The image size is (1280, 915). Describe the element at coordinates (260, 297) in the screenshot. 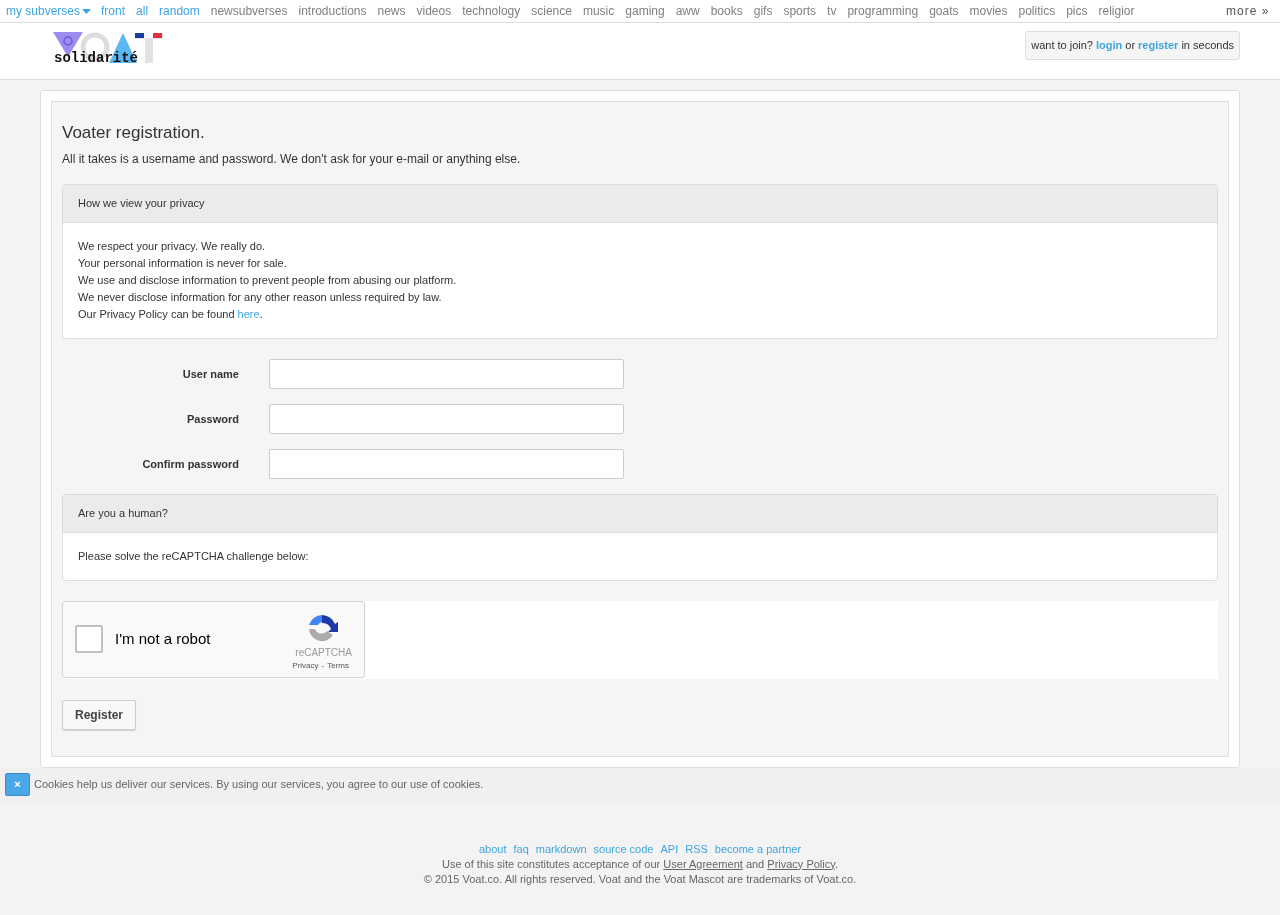

I see `privacy-text: We never disclose information for any other reason unless required by law.` at that location.